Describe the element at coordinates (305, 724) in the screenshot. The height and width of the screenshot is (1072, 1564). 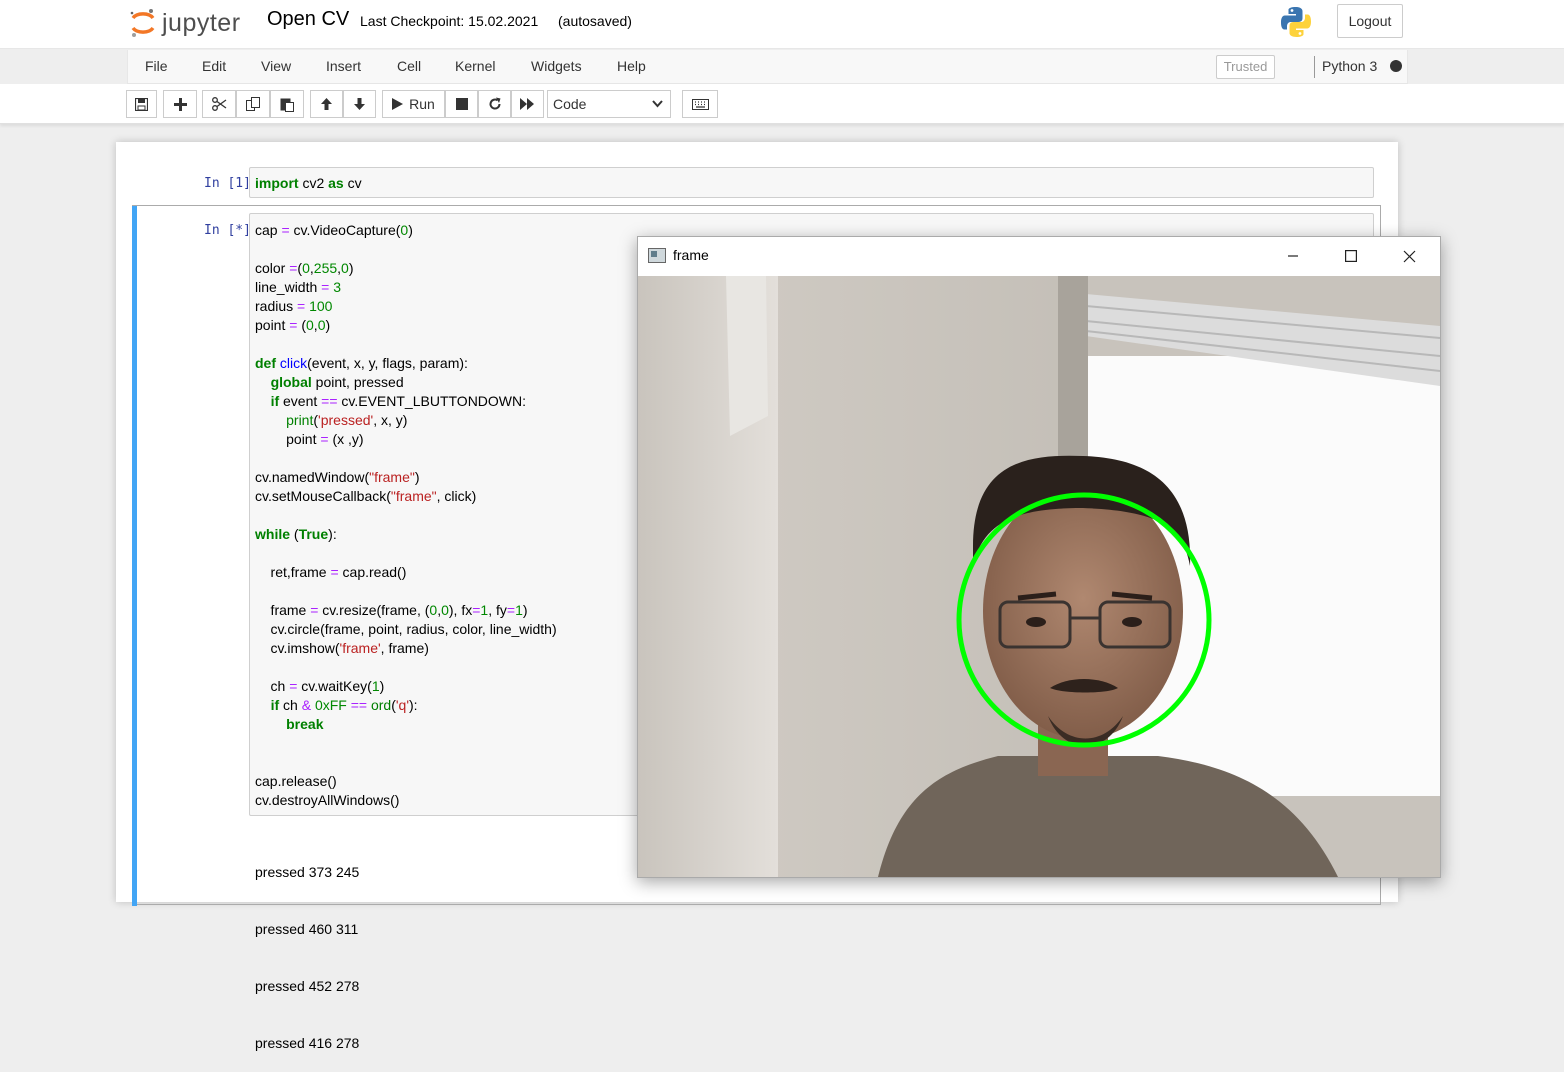
I see `code-line: break` at that location.